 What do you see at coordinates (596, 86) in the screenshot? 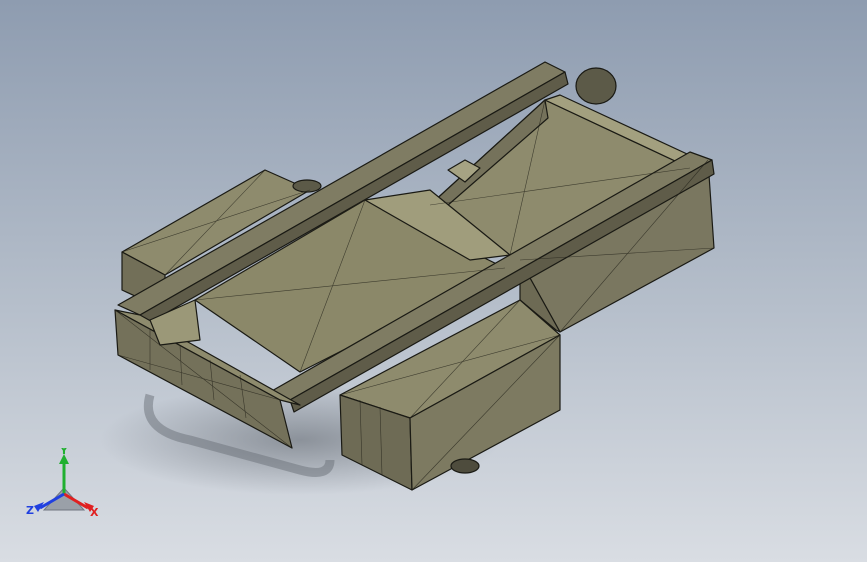
I see `rear-cylinder` at bounding box center [596, 86].